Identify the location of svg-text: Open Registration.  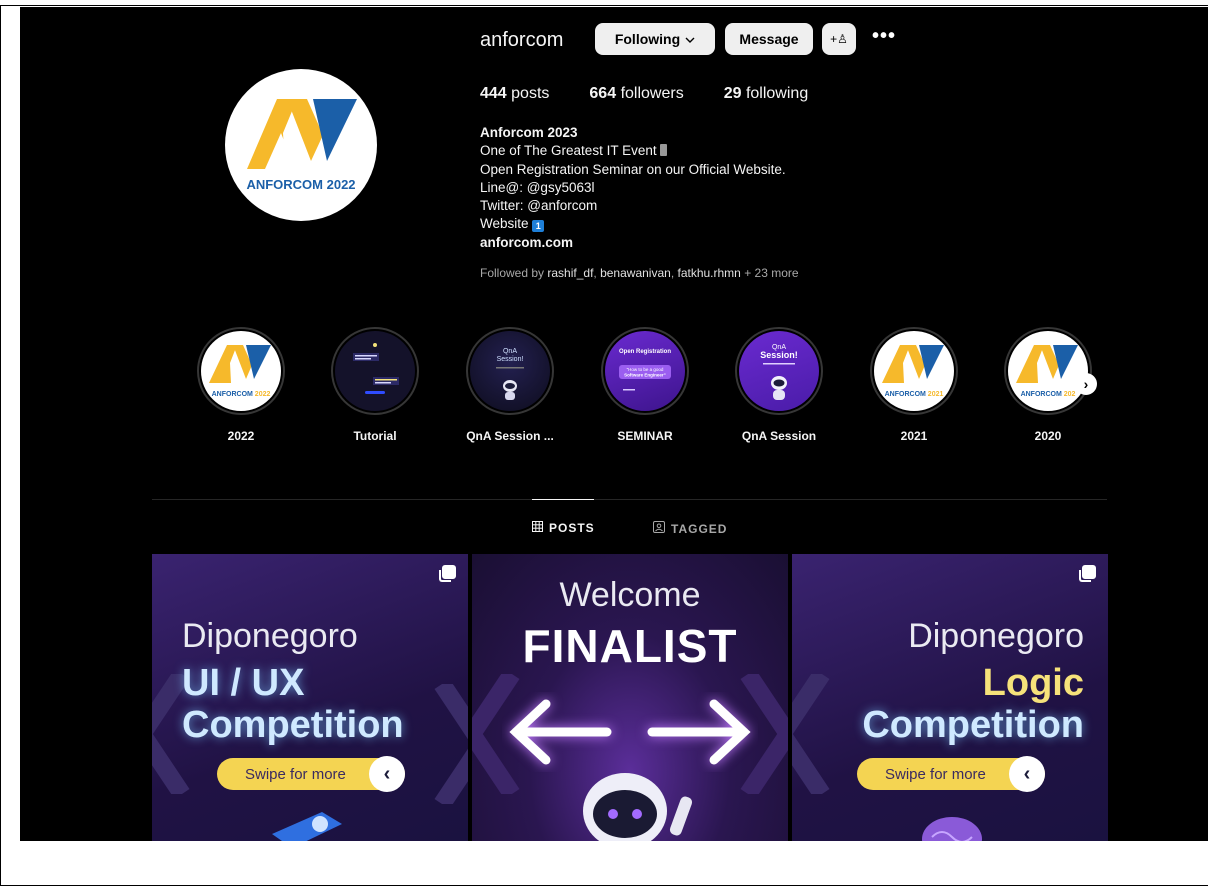
(645, 352).